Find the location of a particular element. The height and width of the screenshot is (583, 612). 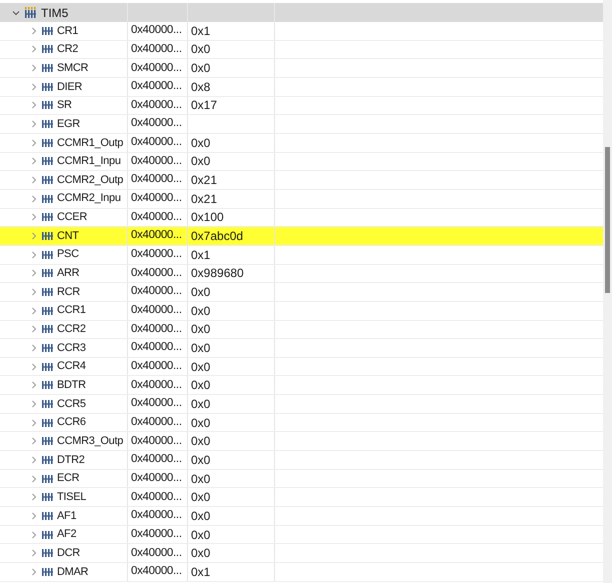

tree-row: CR1 0x40000... 0x1 is located at coordinates (301, 31).